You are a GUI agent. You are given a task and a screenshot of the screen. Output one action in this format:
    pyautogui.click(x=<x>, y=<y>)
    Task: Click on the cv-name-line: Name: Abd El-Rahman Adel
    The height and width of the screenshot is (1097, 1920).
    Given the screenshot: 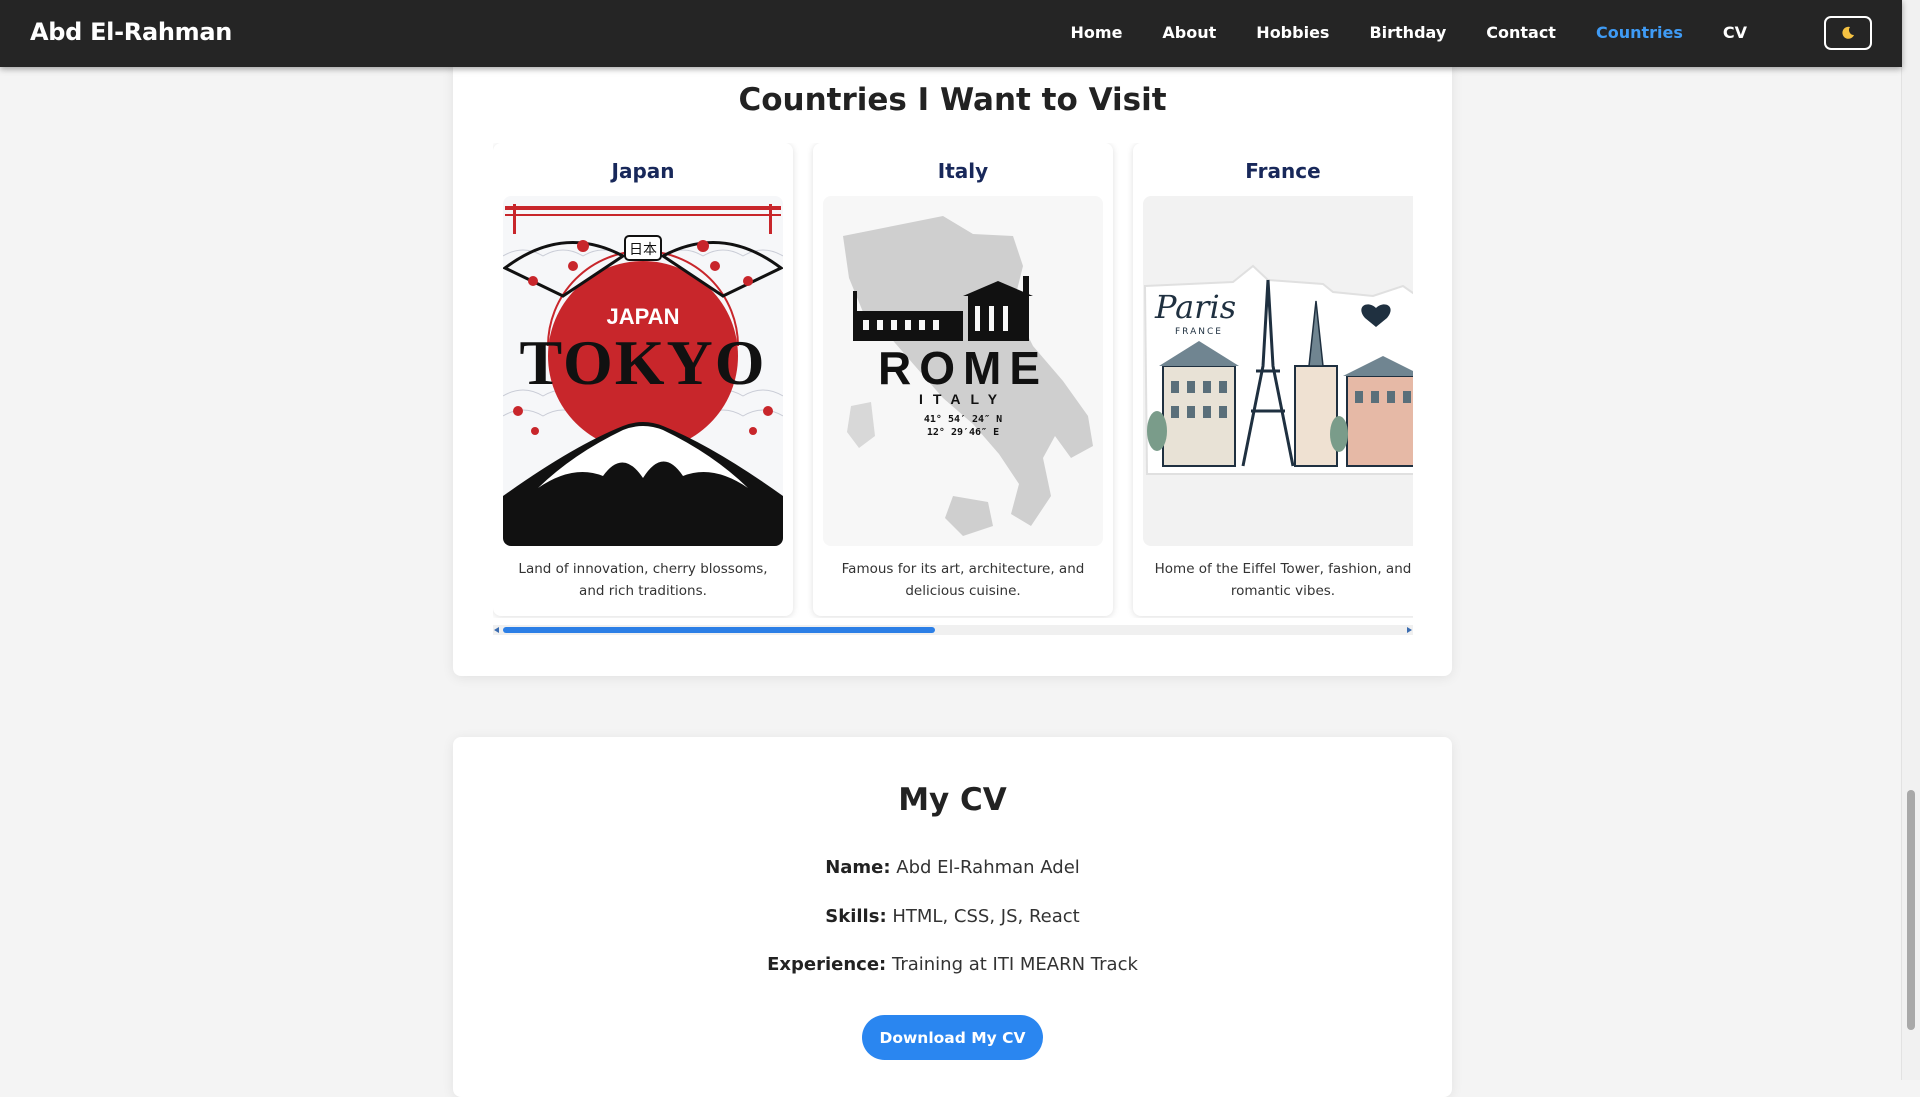 What is the action you would take?
    pyautogui.click(x=952, y=867)
    